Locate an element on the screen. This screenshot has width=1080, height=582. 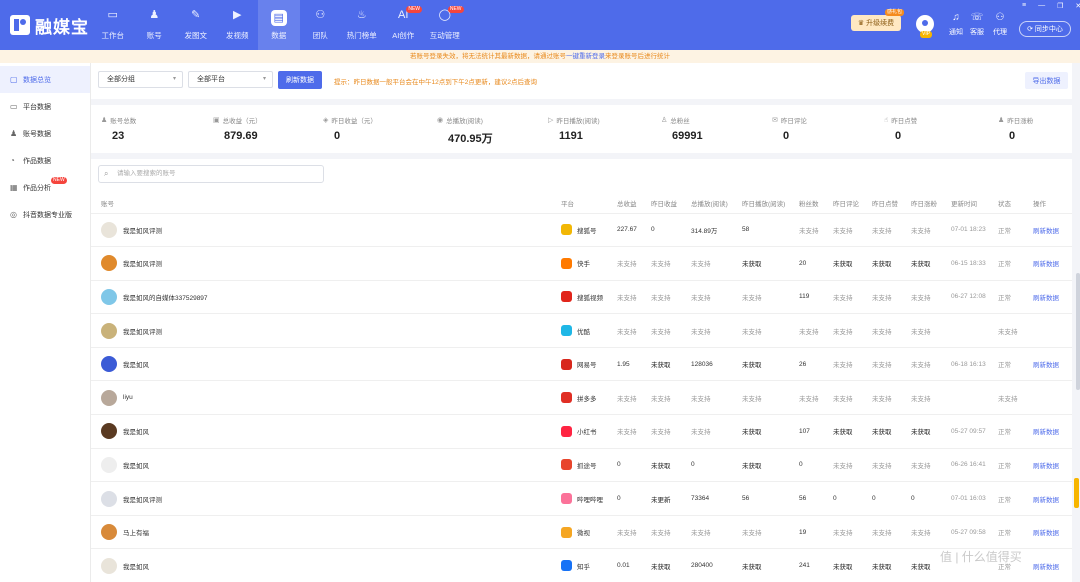
data-cell: 未更新 is located at coordinates (667, 498).